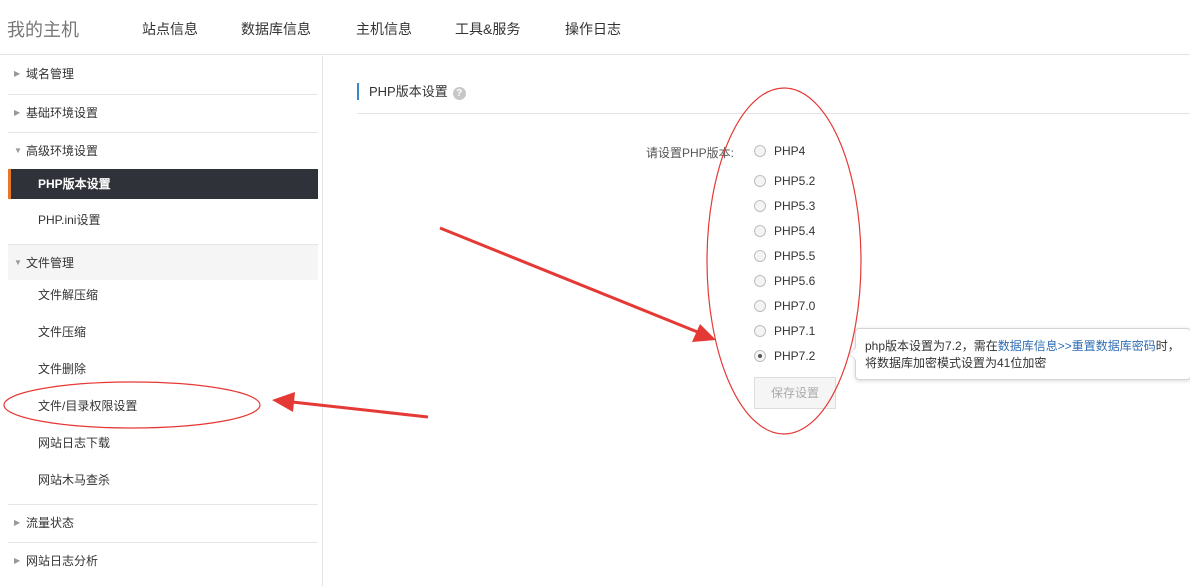 This screenshot has width=1190, height=586. I want to click on radio-label: PHP5.4, so click(795, 231).